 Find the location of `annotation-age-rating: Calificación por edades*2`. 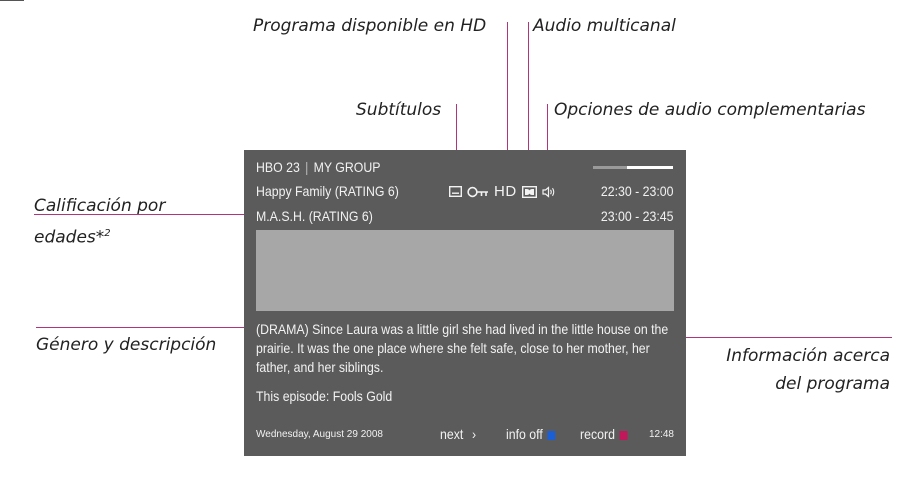

annotation-age-rating: Calificación por edades*2 is located at coordinates (129, 222).